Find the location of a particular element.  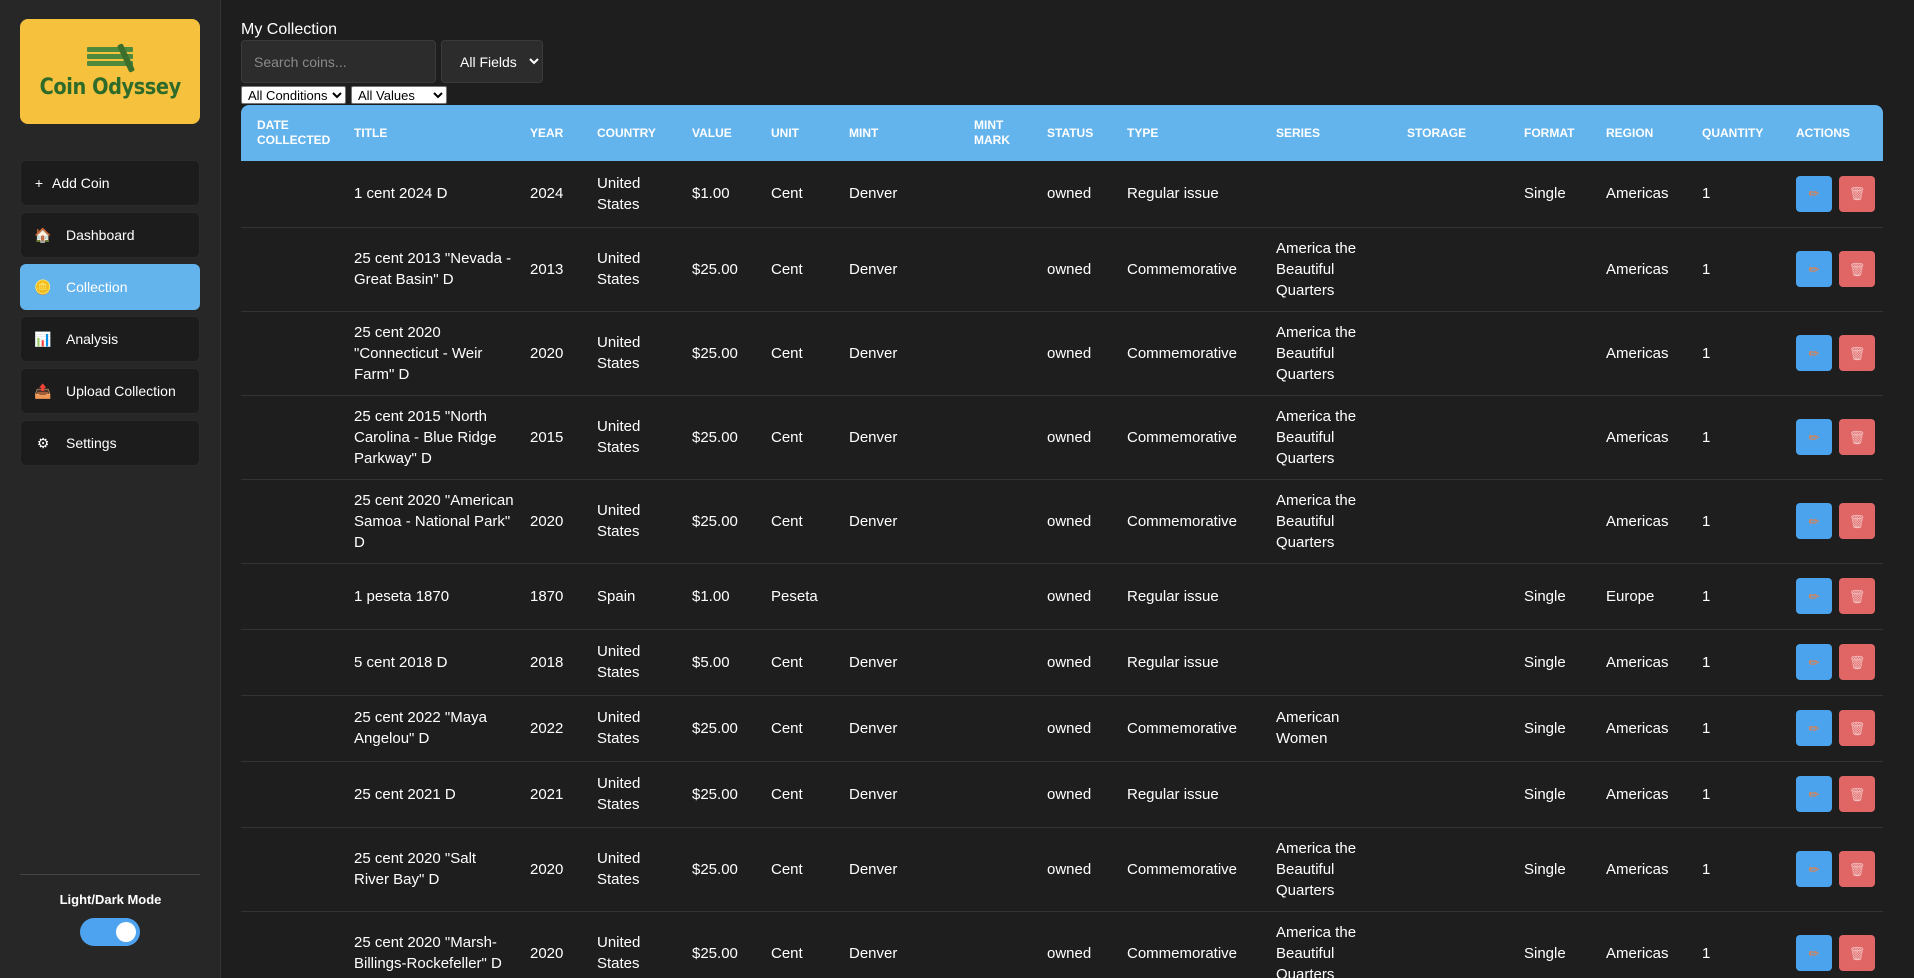

column-header: Format is located at coordinates (1557, 133).